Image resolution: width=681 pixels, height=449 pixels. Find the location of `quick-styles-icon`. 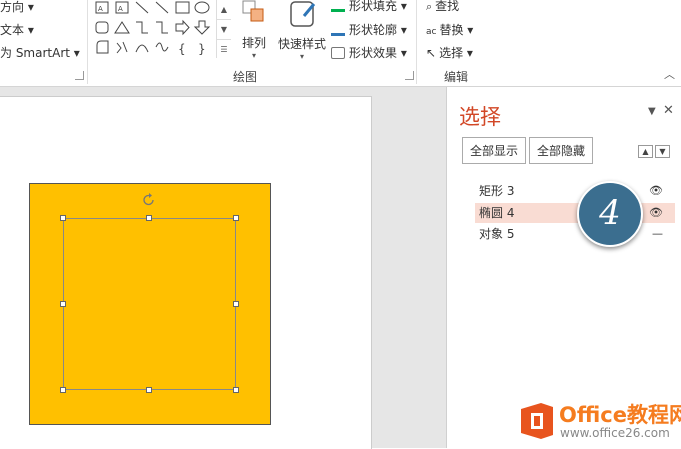

quick-styles-icon is located at coordinates (303, 14).